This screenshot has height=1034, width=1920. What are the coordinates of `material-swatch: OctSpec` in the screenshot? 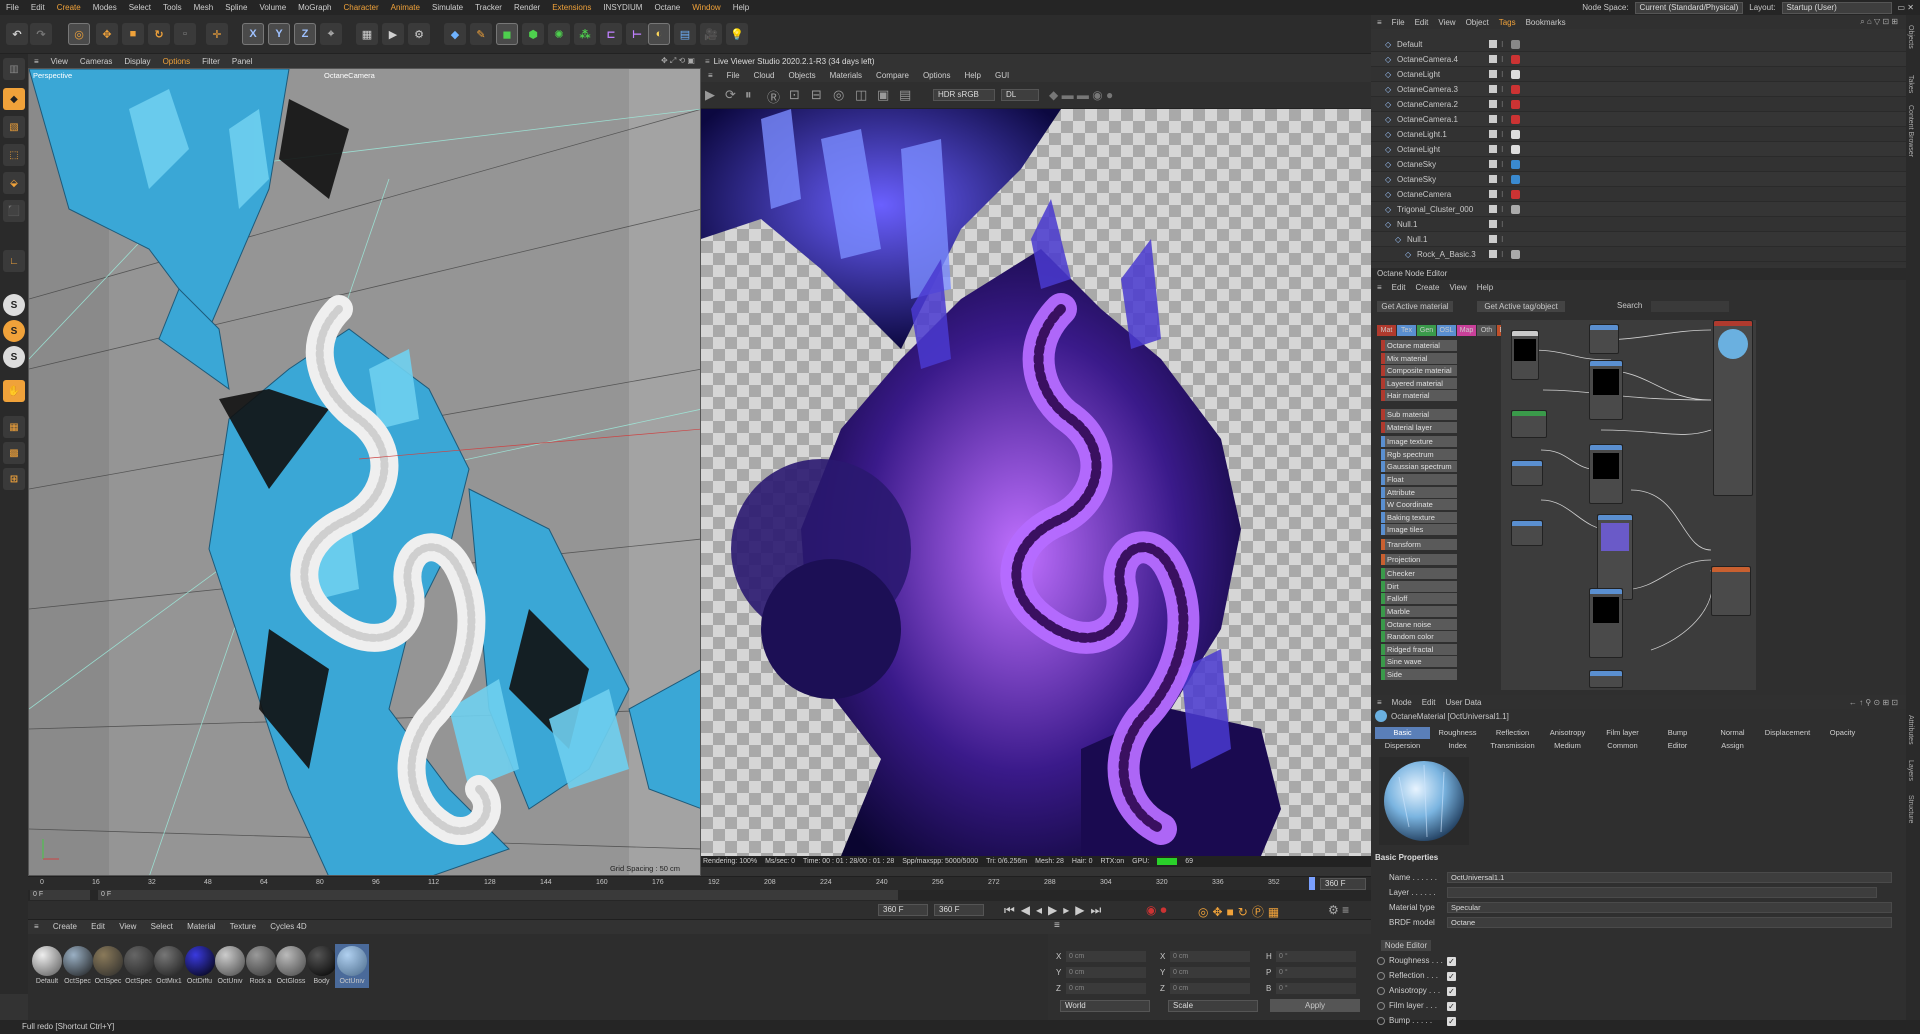 It's located at (139, 966).